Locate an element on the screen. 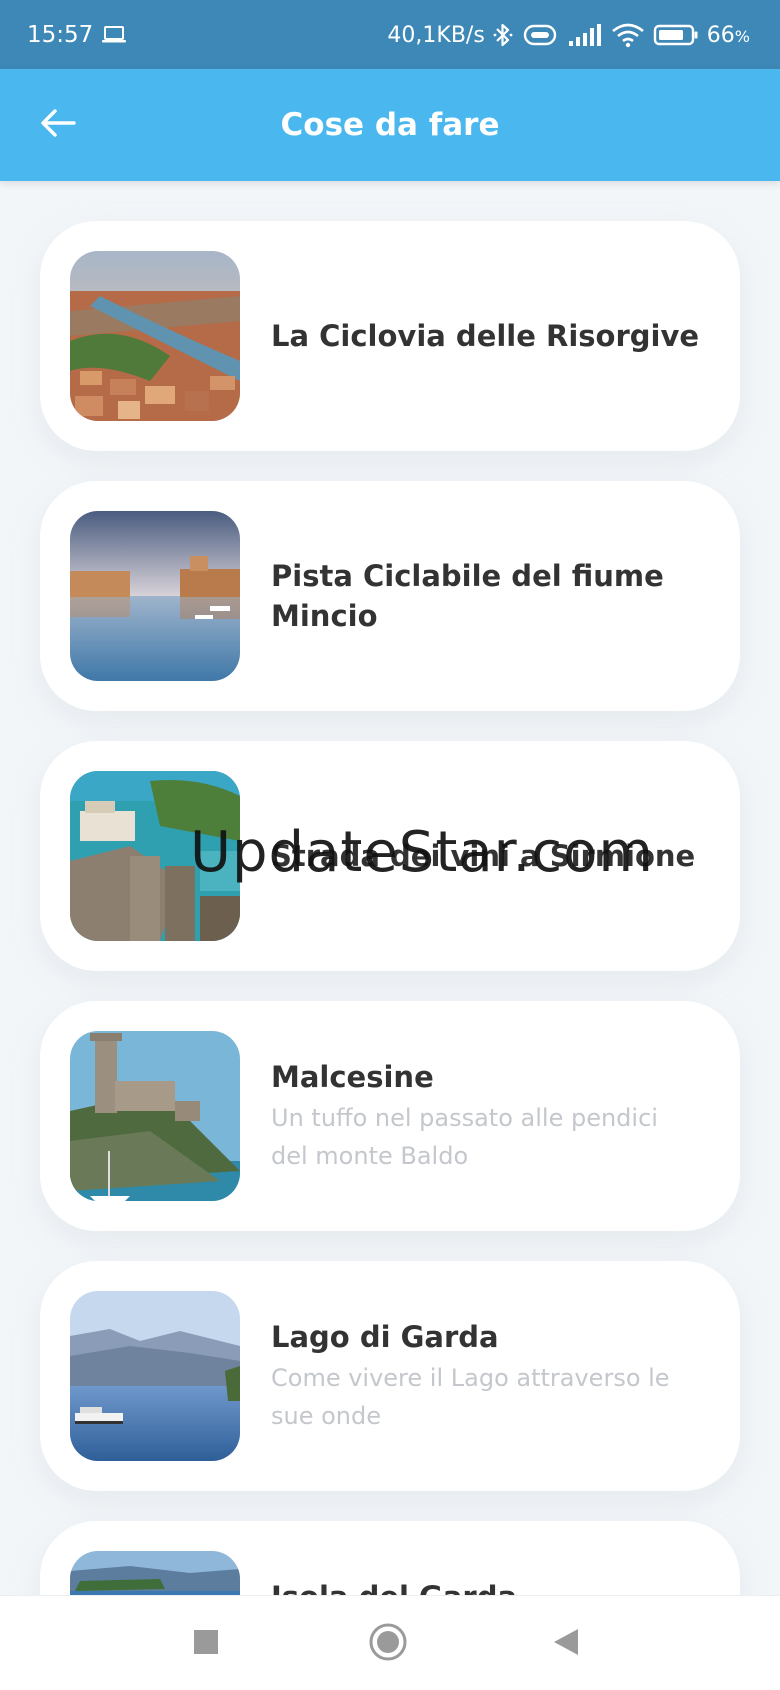  battery-icon is located at coordinates (676, 35).